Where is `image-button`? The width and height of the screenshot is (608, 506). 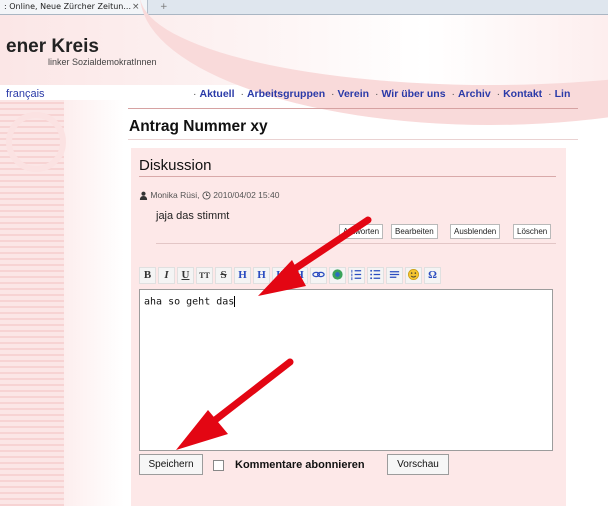
image-button is located at coordinates (337, 275).